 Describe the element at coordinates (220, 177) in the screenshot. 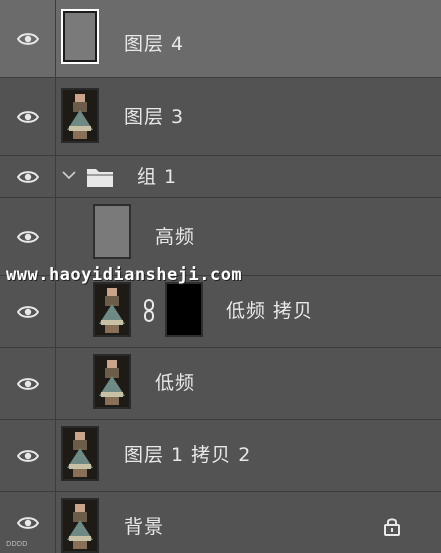

I see `layer-row-group-1: 组 1` at that location.